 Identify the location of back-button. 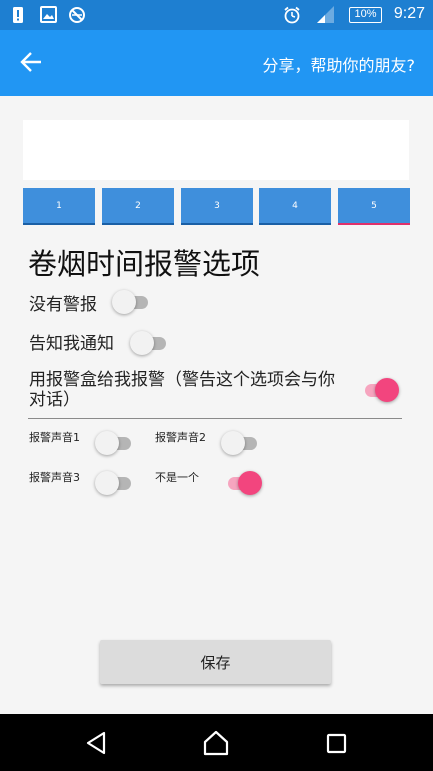
(32, 63).